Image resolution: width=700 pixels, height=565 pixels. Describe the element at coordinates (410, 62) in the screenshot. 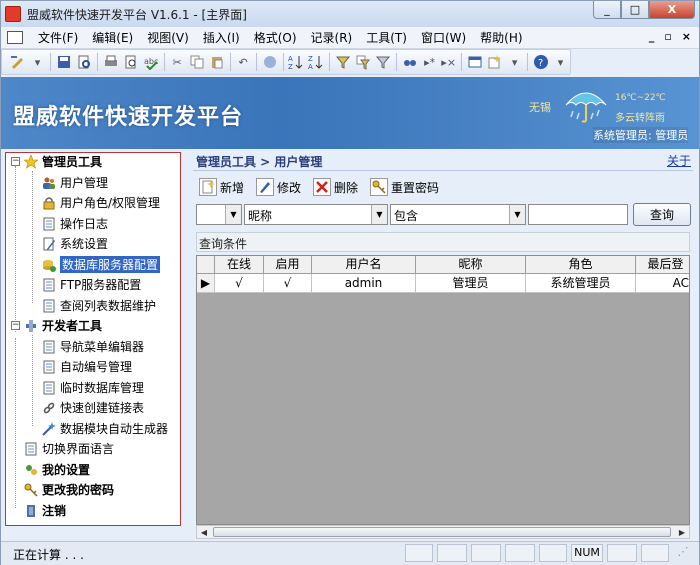

I see `find-icon` at that location.